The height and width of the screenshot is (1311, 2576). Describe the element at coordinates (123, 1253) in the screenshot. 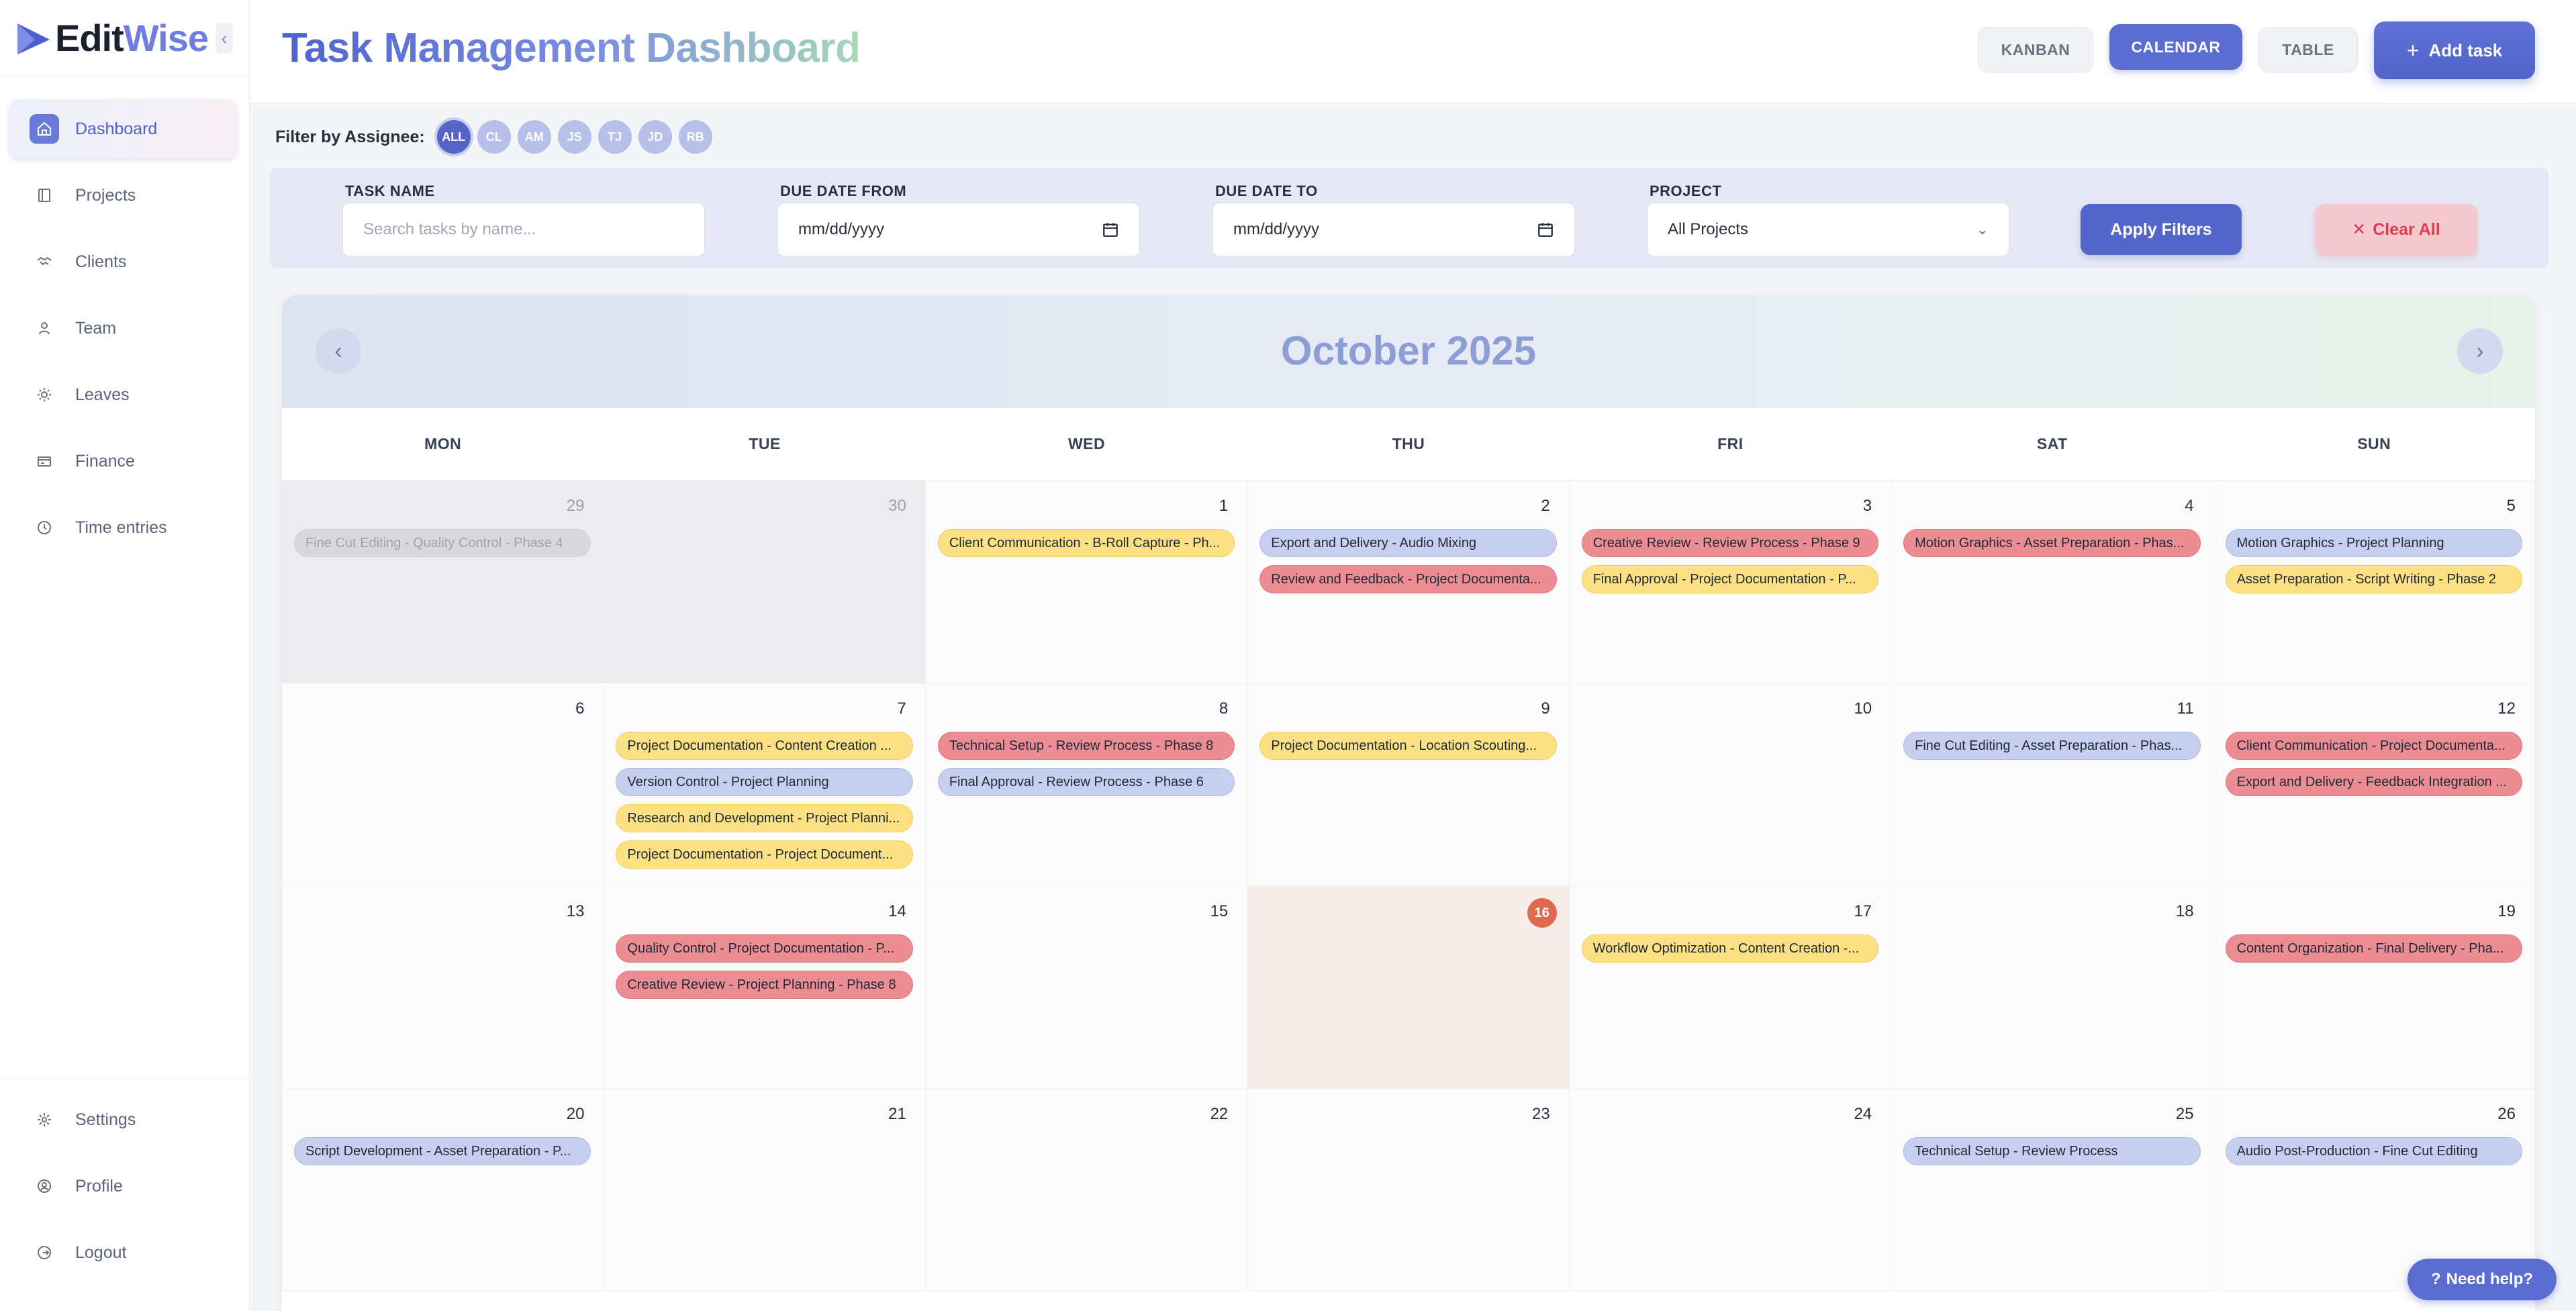

I see `sidebar-item-logout: Logout` at that location.